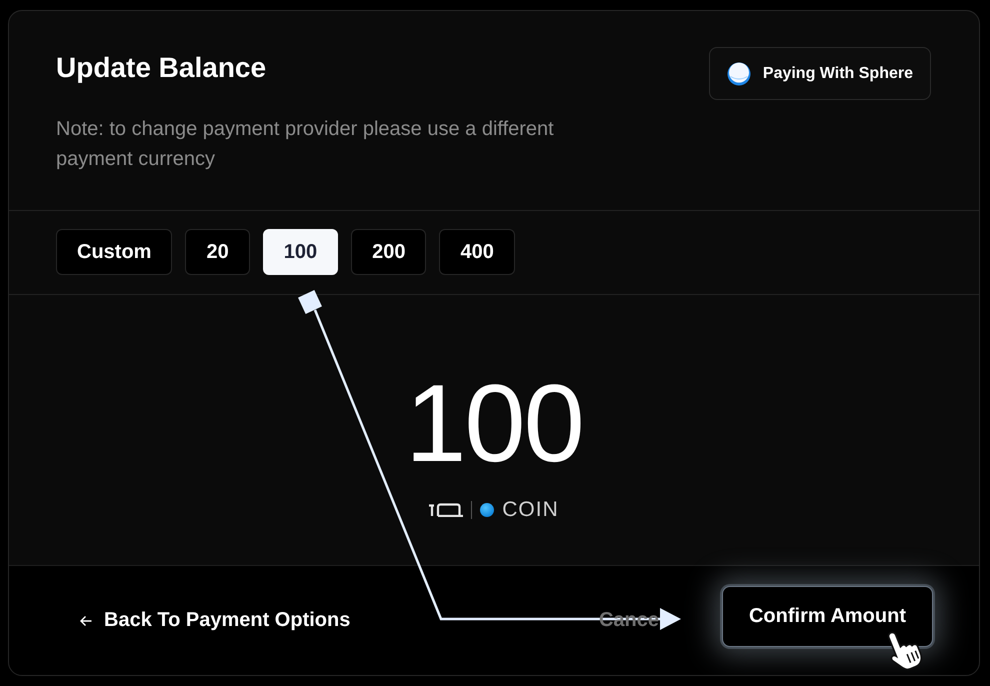 The width and height of the screenshot is (990, 686). I want to click on coin-dot-icon, so click(487, 510).